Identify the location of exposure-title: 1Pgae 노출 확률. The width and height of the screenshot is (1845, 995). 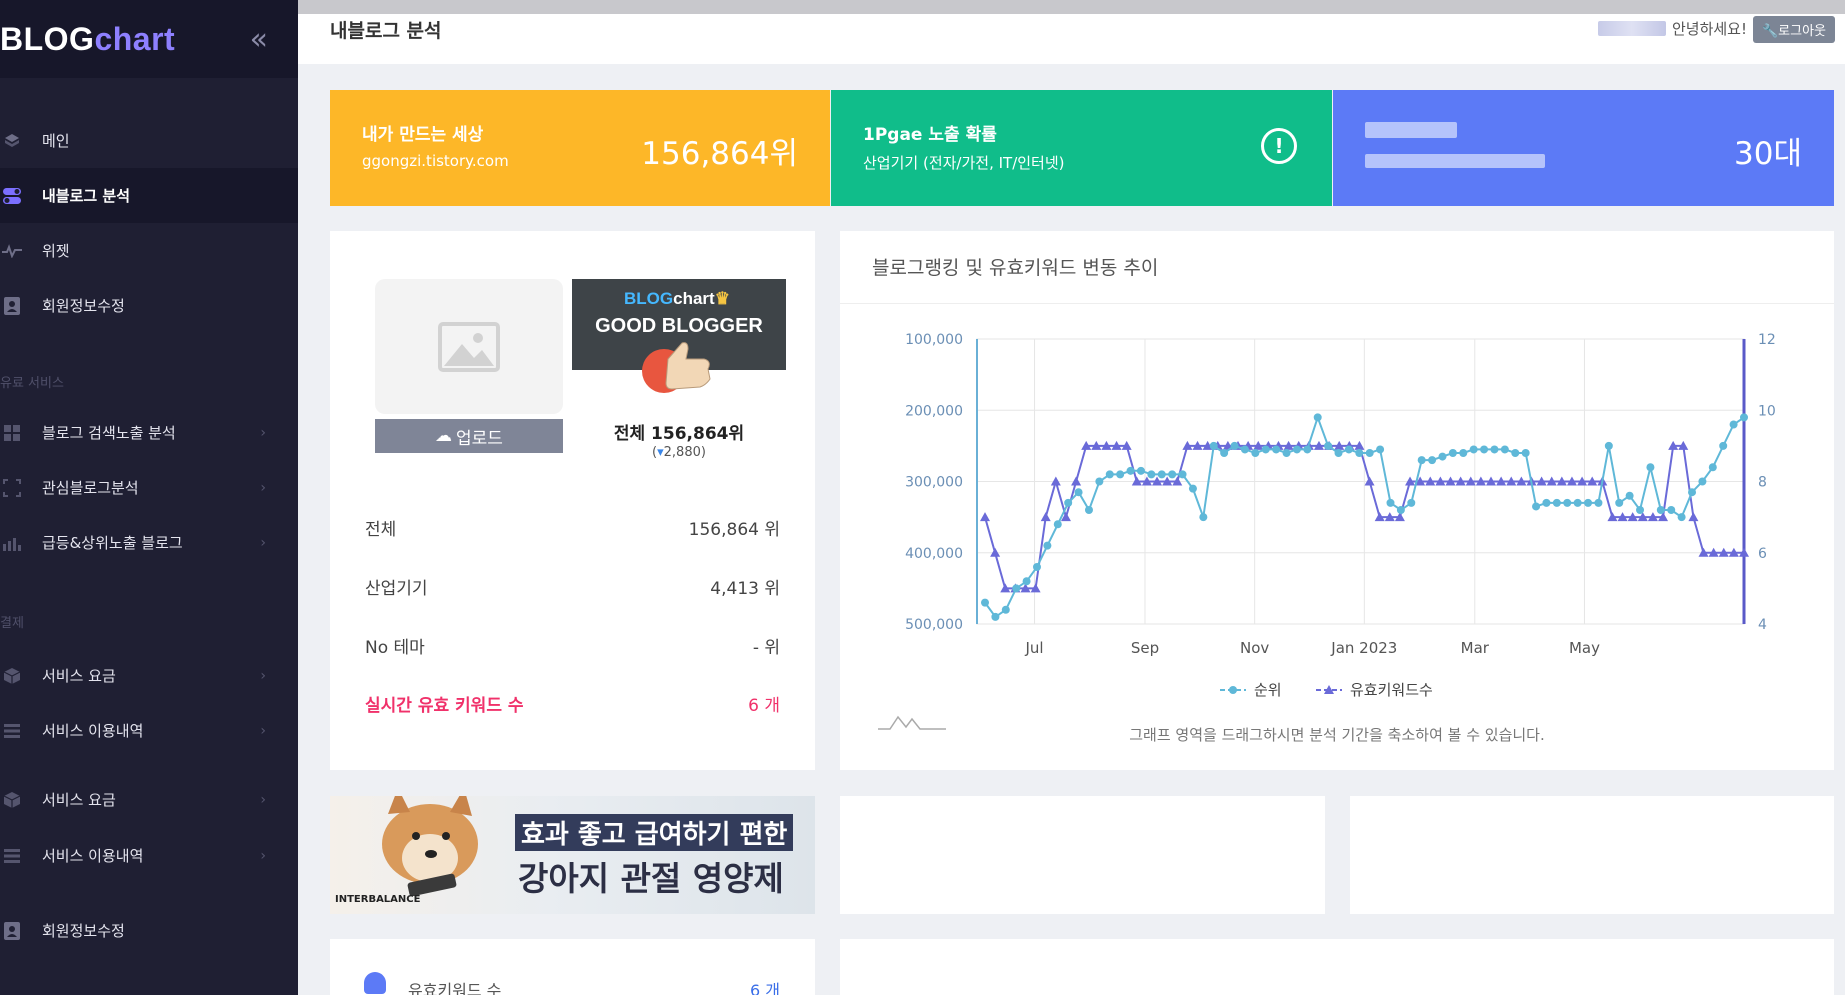
(930, 135).